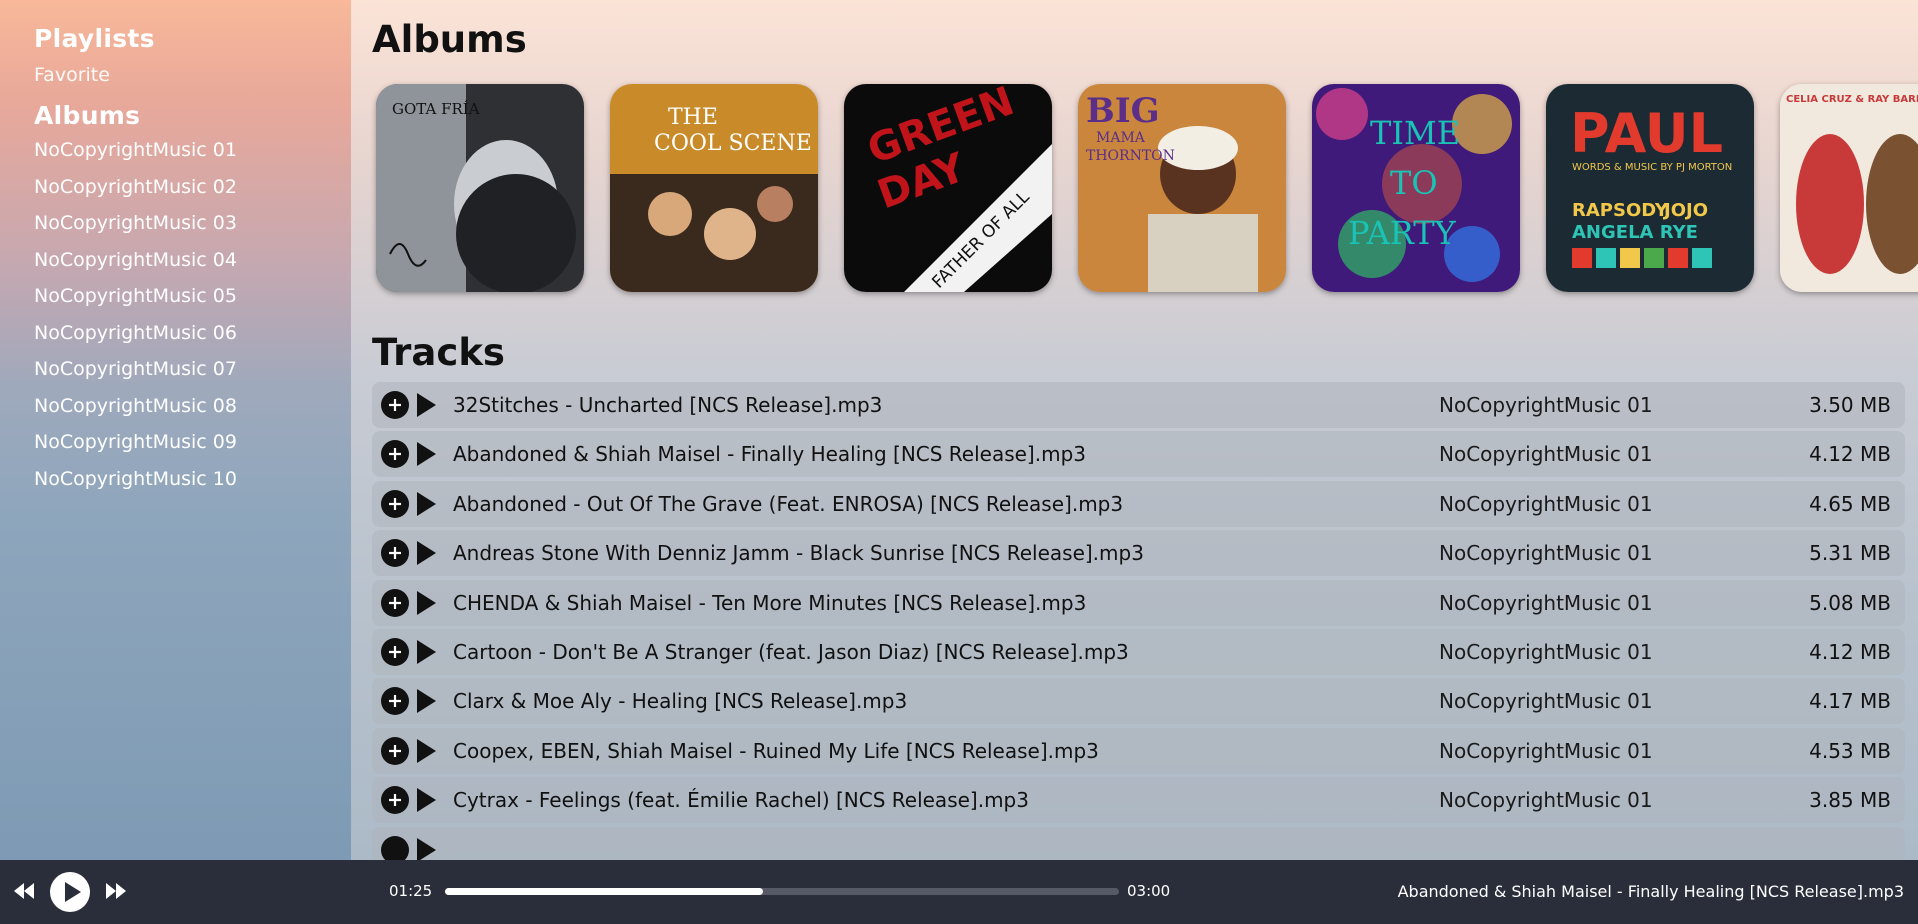  What do you see at coordinates (1646, 133) in the screenshot?
I see `svg-text: PAUL` at bounding box center [1646, 133].